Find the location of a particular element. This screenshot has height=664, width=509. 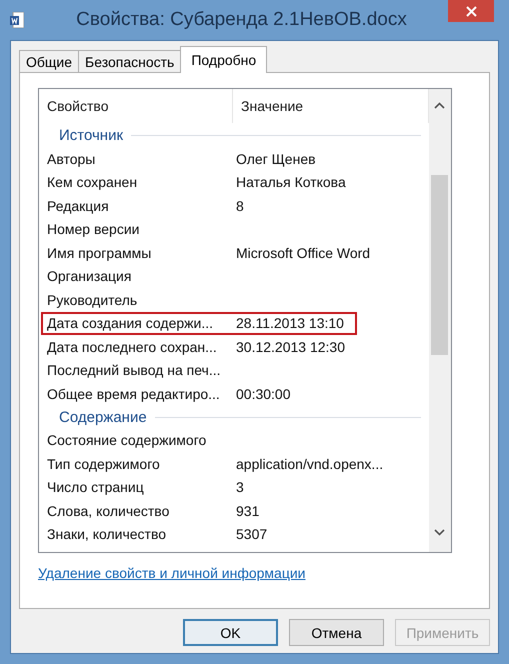

column-header: Свойство is located at coordinates (136, 106).